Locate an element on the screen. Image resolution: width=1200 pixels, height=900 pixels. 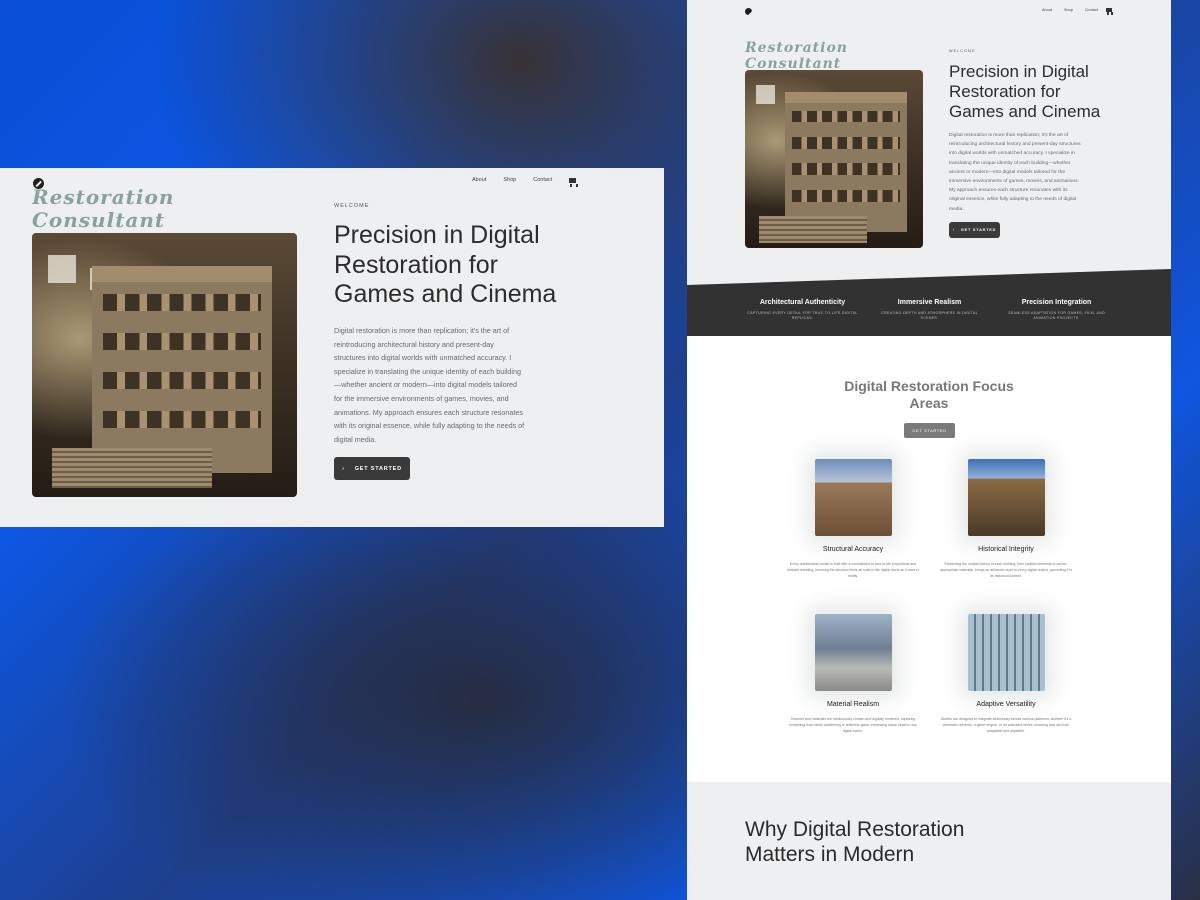
card-title: Historical Integrity is located at coordinates (1006, 549).